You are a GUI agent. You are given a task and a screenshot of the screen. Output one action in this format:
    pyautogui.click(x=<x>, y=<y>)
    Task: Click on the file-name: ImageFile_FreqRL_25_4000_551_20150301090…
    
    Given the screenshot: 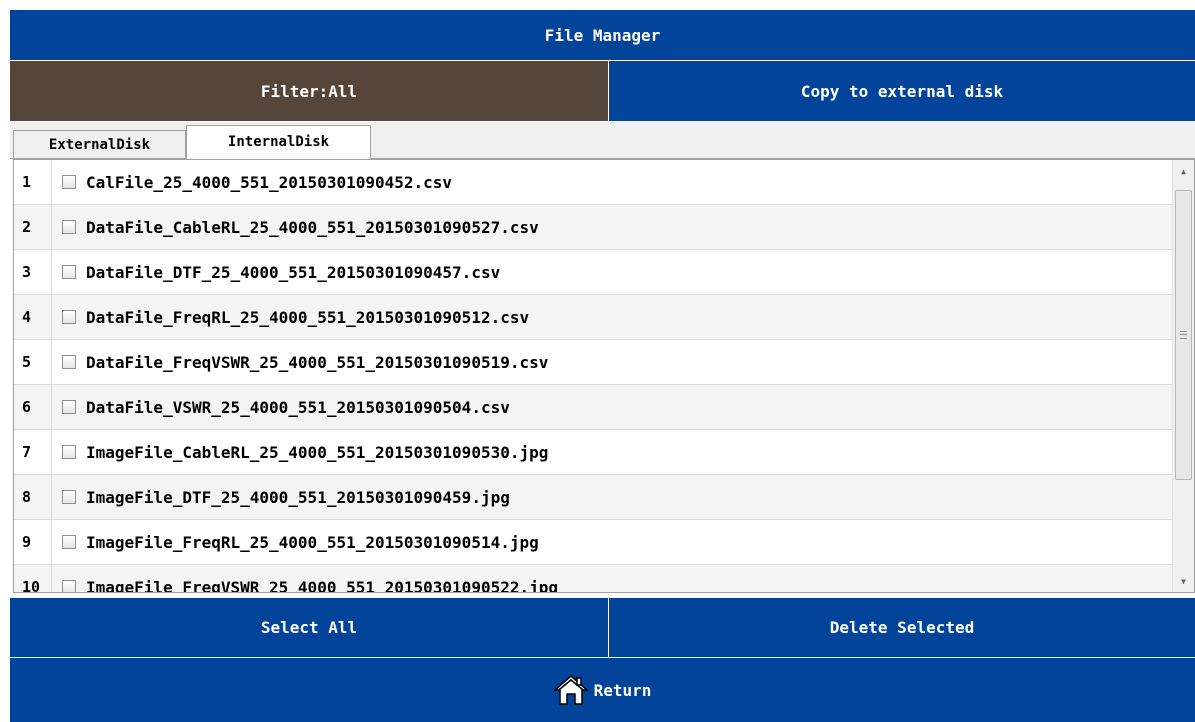 What is the action you would take?
    pyautogui.click(x=312, y=542)
    